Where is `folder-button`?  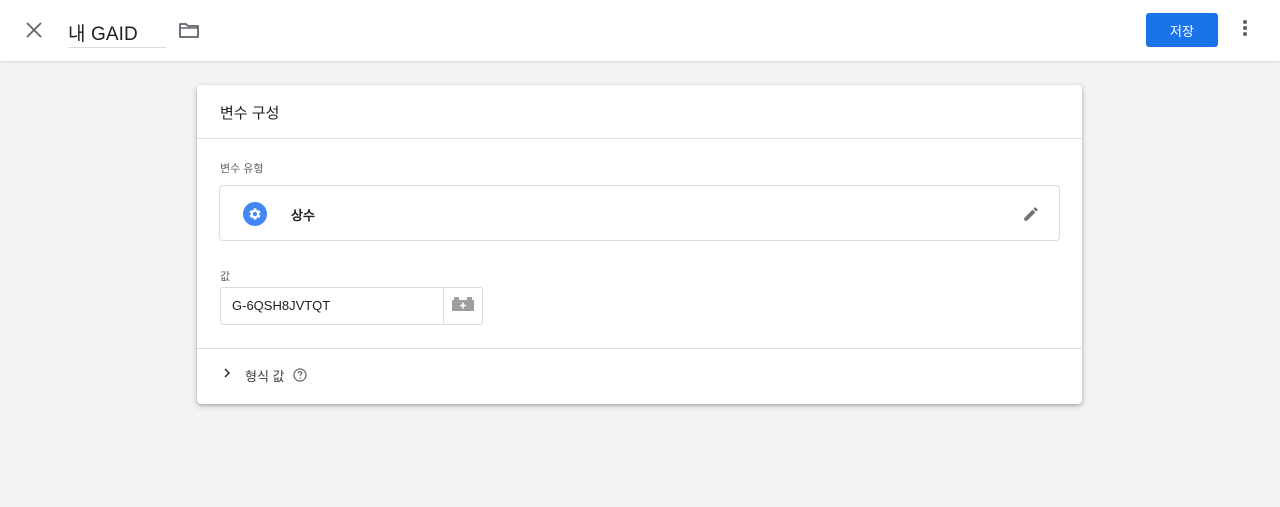
folder-button is located at coordinates (189, 32).